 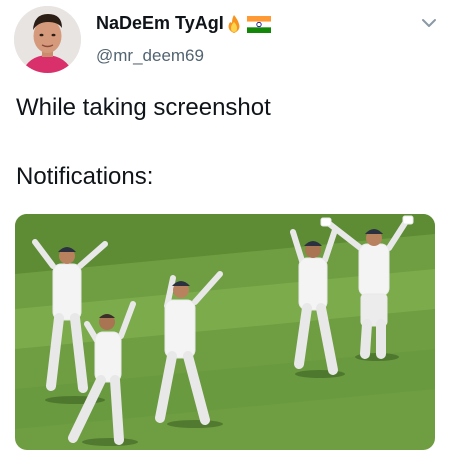 I want to click on tweet-text-line: While taking screenshot, so click(x=143, y=107).